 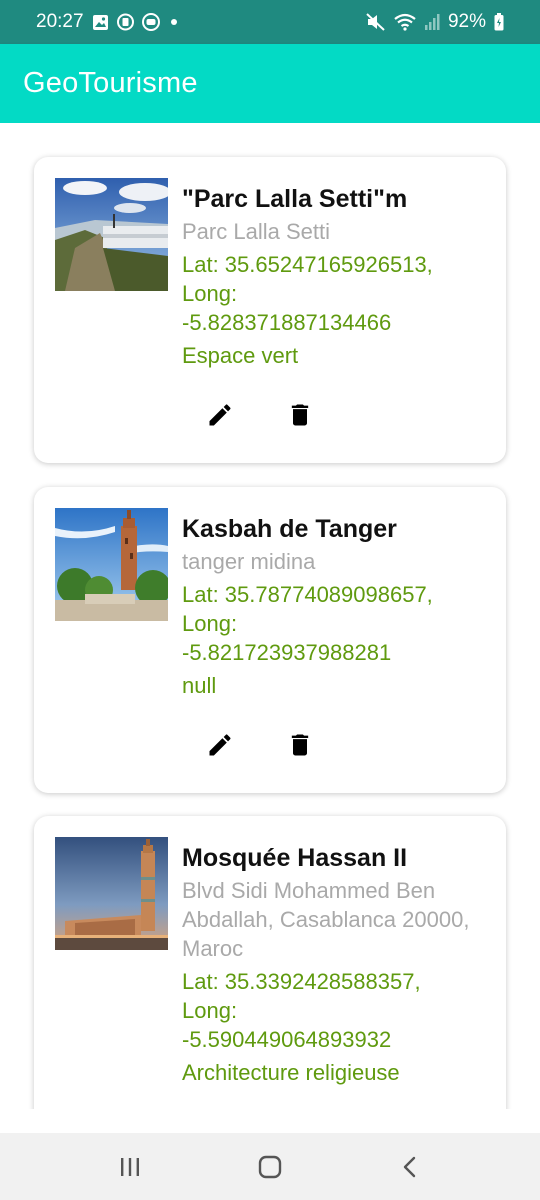 I want to click on place-title: Kasbah de Tanger, so click(x=289, y=529).